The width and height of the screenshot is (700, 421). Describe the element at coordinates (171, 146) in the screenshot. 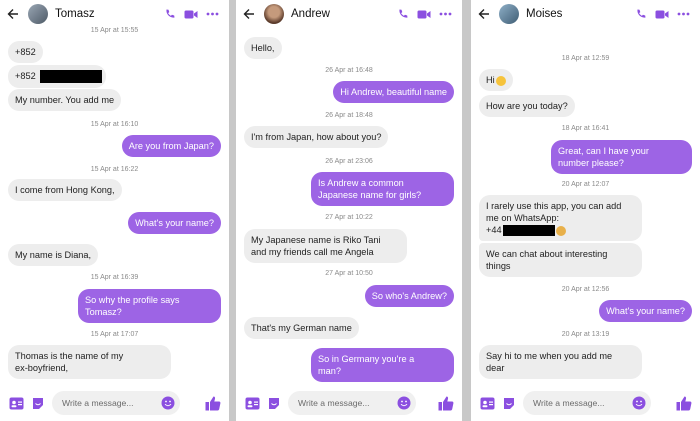

I see `message-outgoing: Are you from Japan?` at that location.